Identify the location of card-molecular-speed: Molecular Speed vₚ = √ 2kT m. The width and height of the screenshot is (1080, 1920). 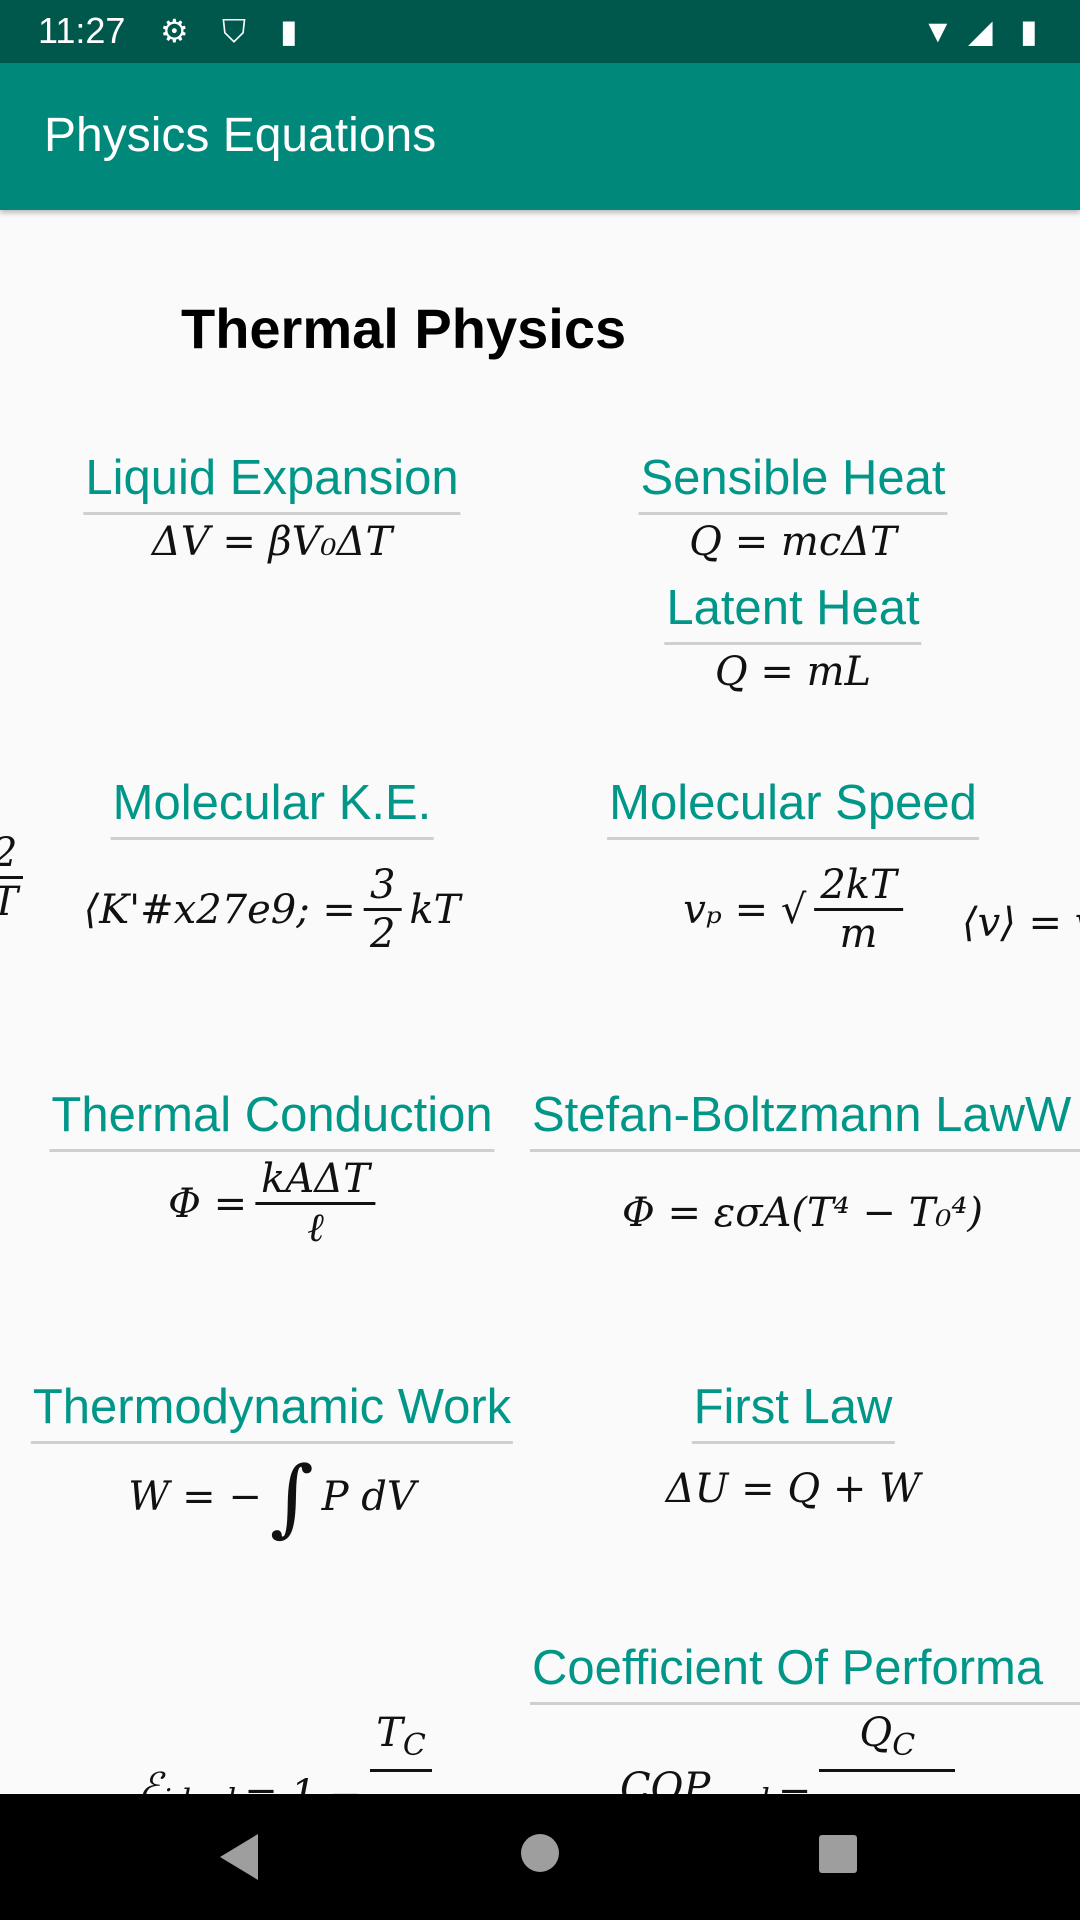
(793, 866).